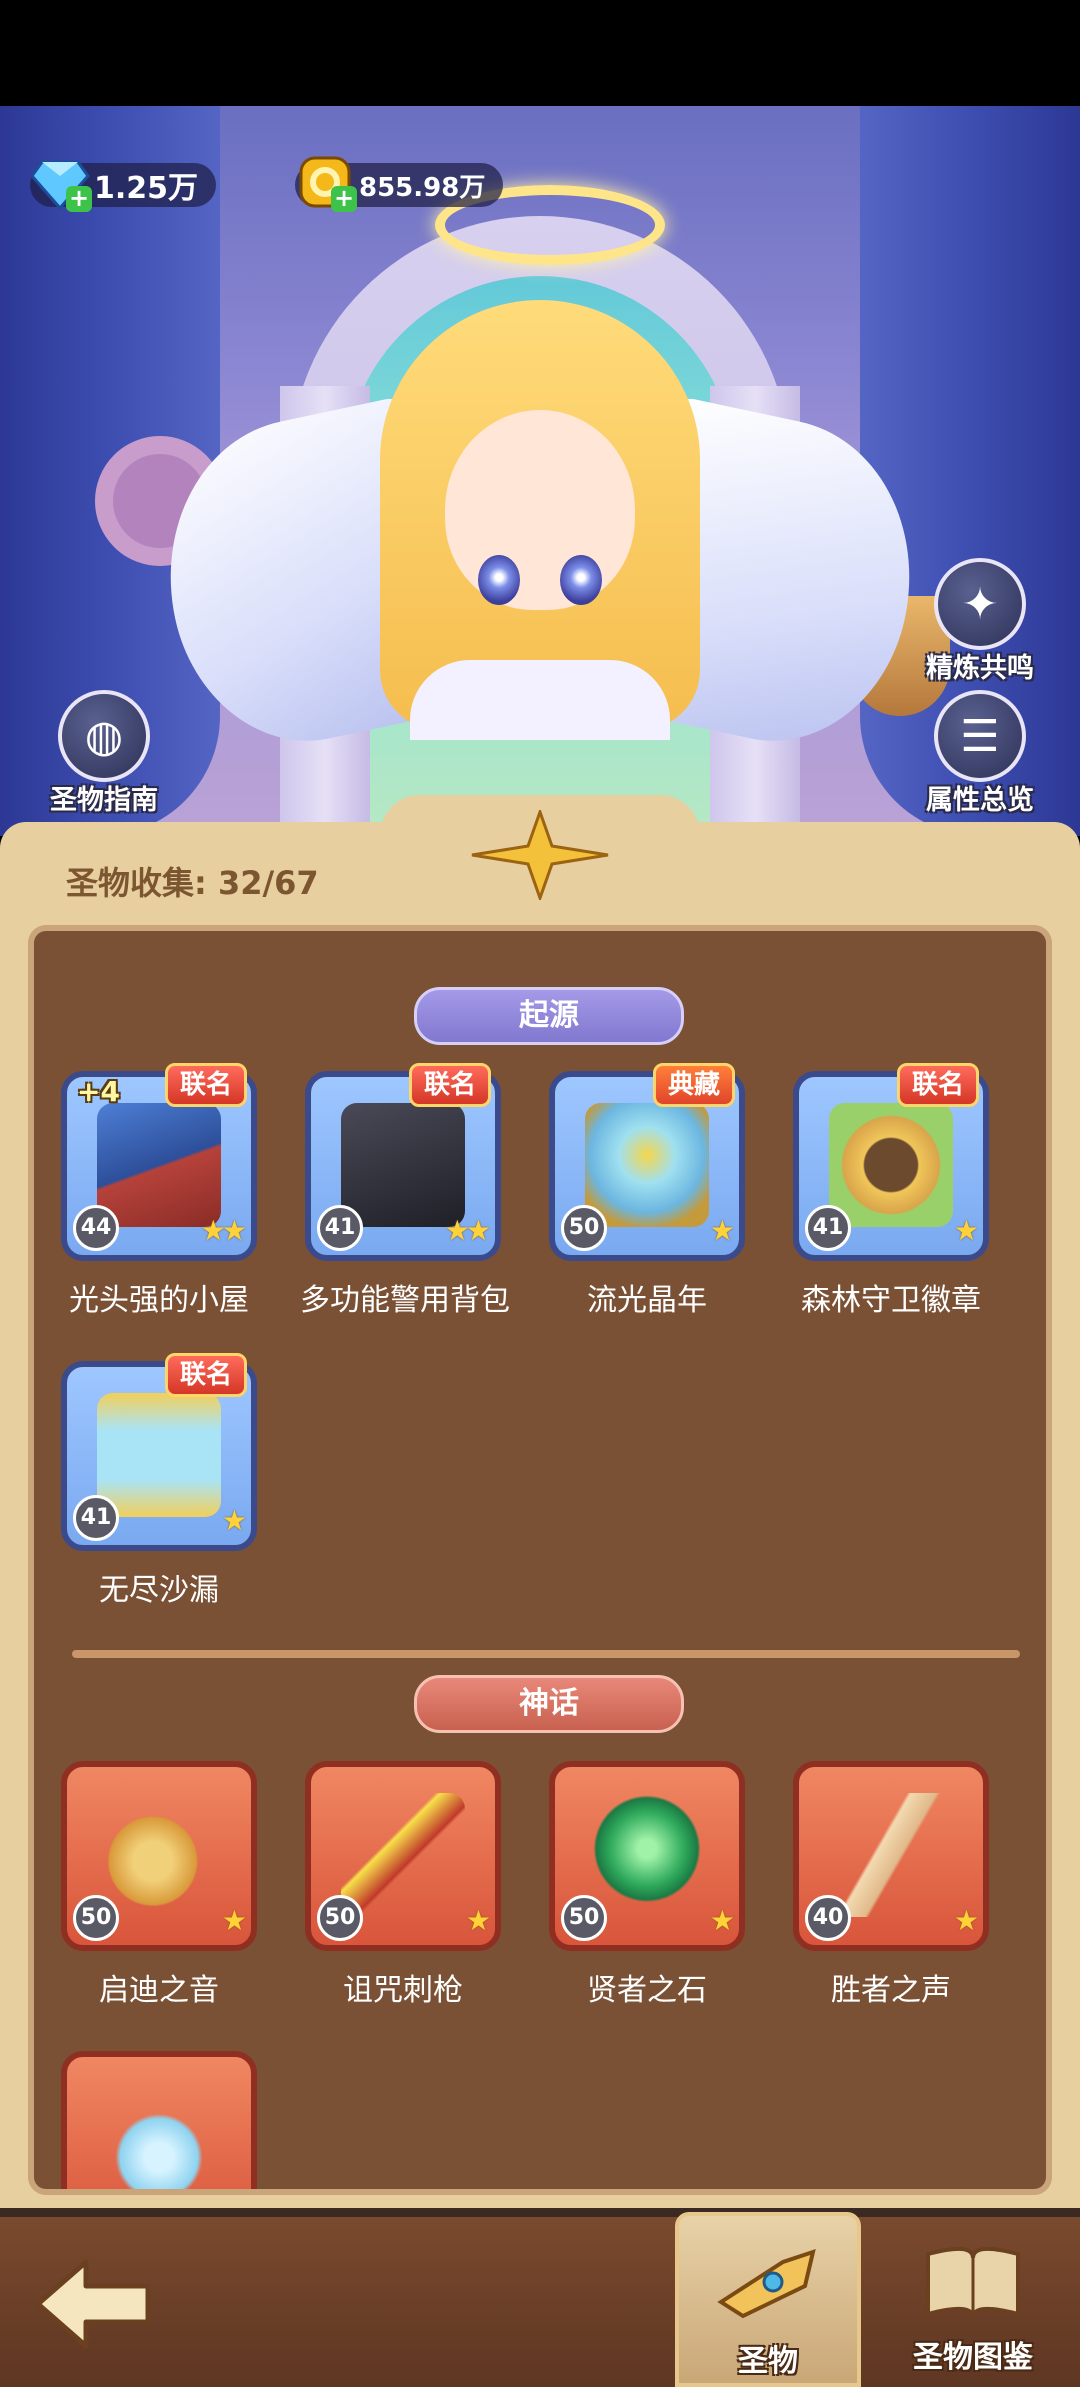  Describe the element at coordinates (973, 2282) in the screenshot. I see `book-icon` at that location.